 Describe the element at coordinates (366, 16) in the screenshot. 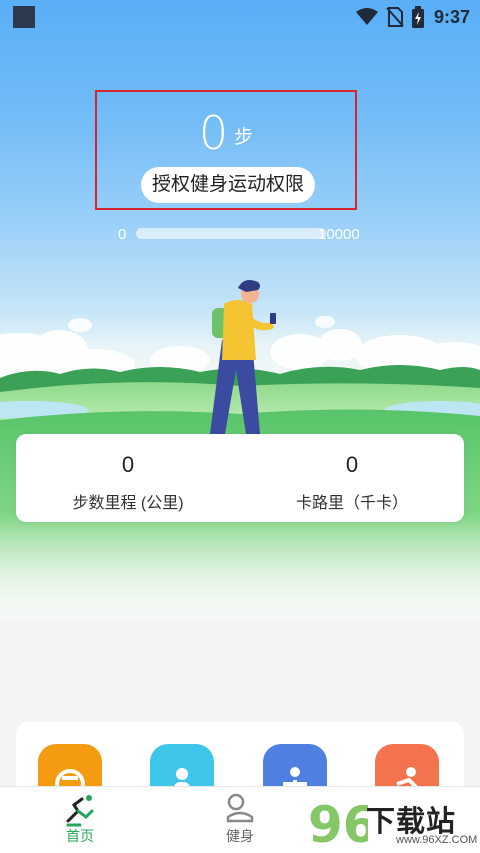

I see `wifi-icon` at that location.